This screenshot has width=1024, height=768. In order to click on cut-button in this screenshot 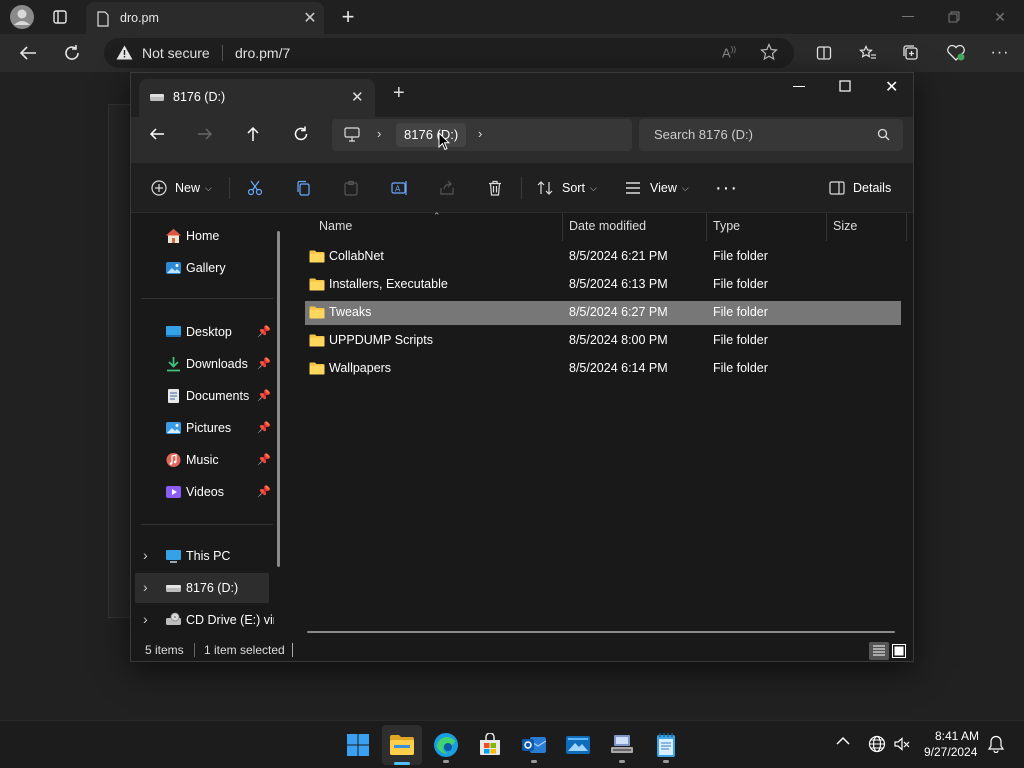, I will do `click(255, 188)`.